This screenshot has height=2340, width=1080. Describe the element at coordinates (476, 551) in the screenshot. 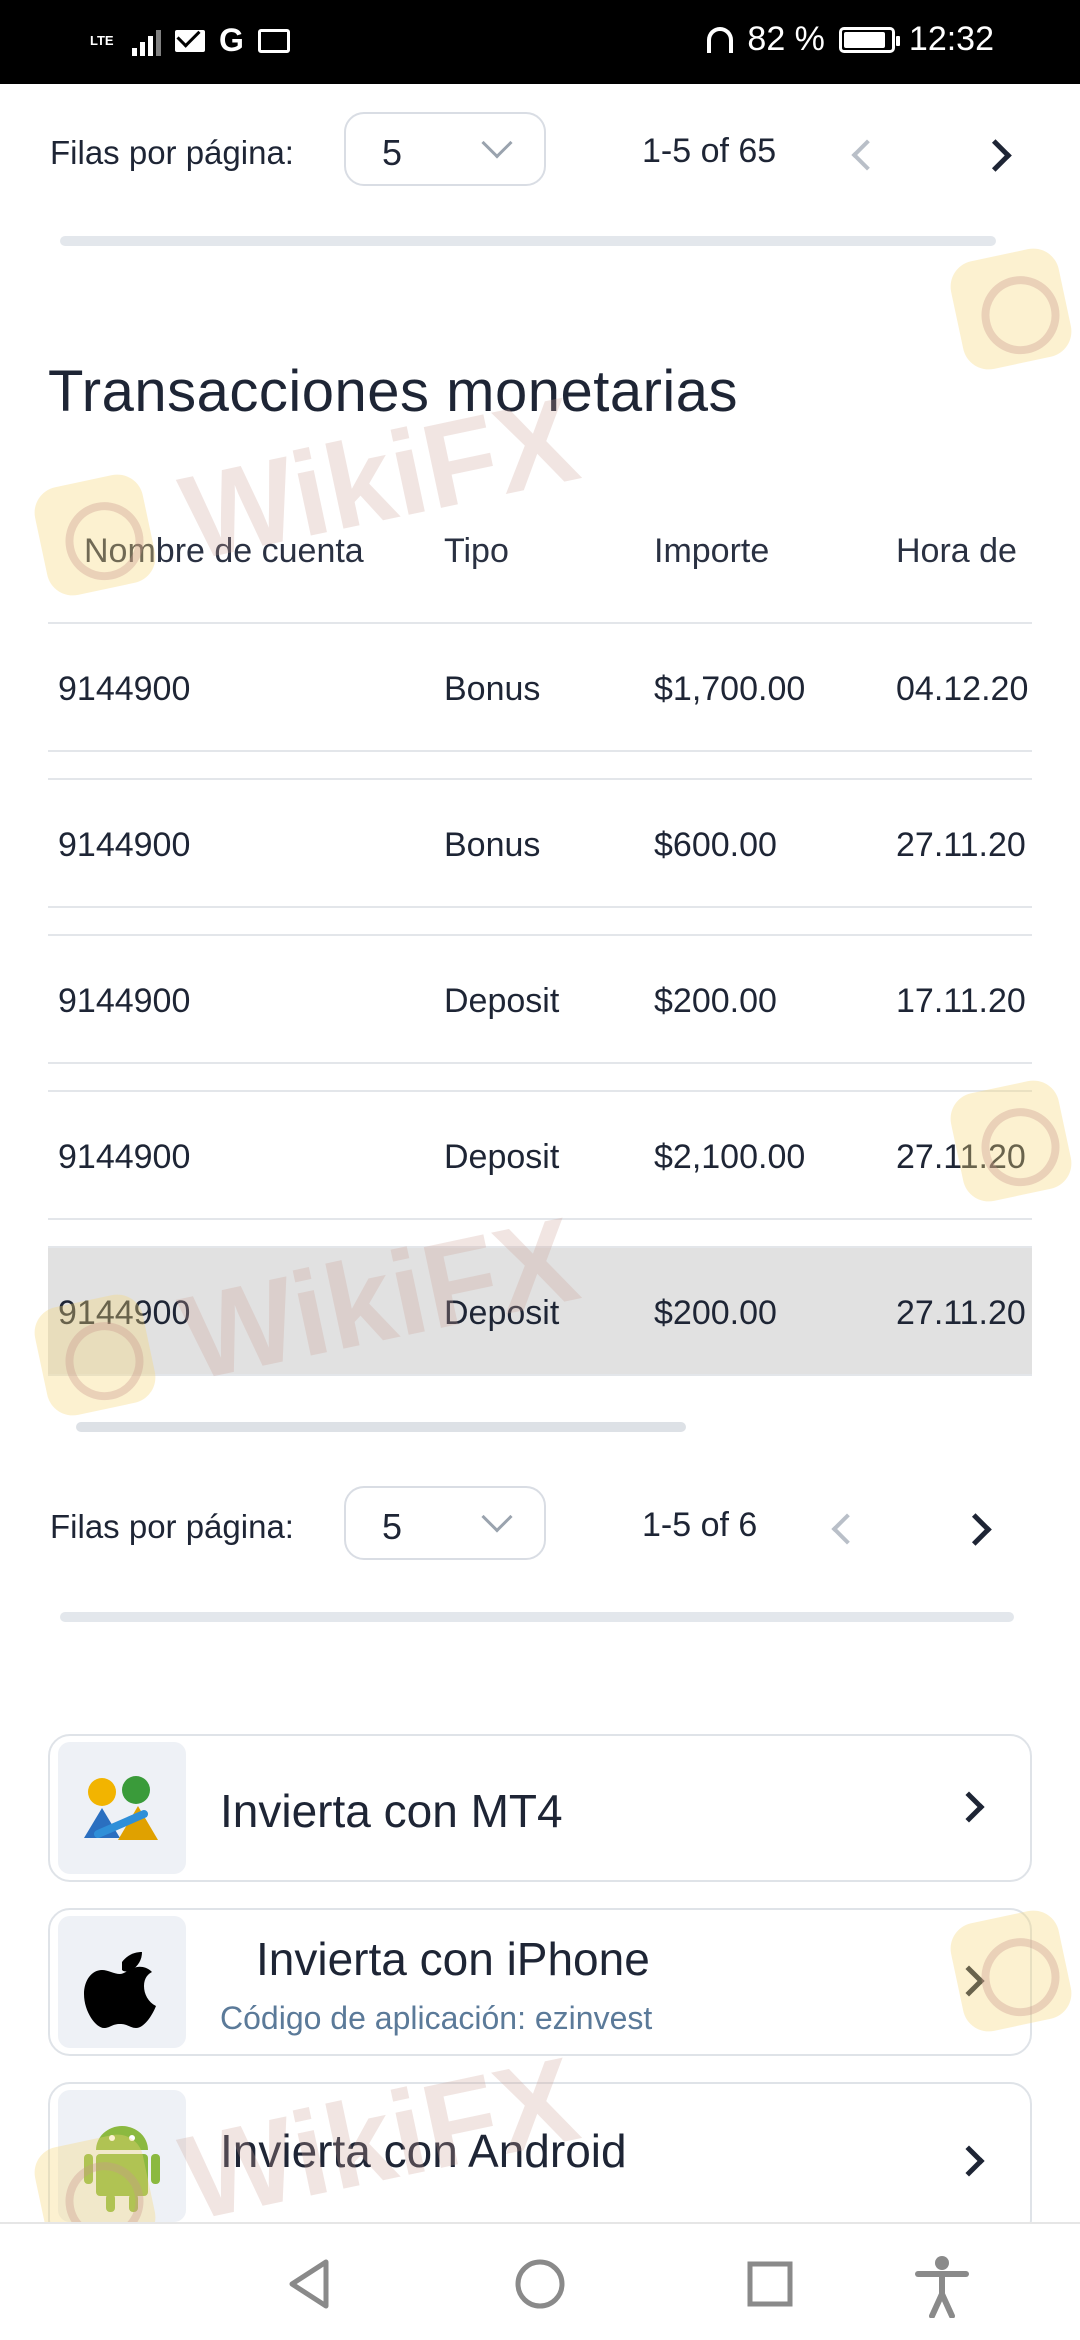

I see `column-header-type: Tipo` at that location.